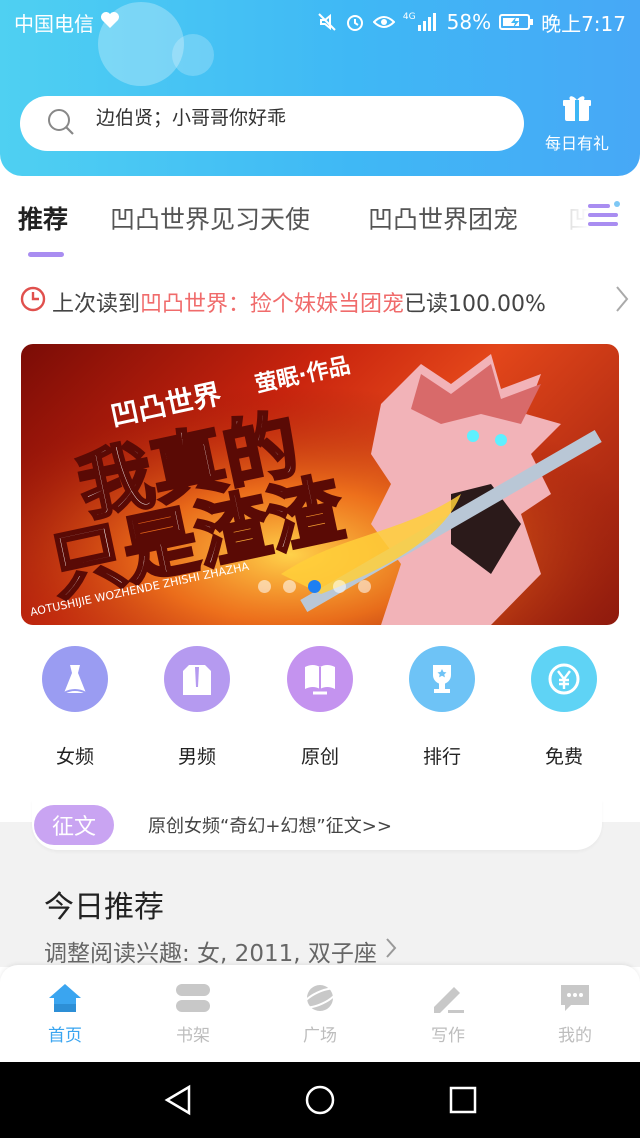 The image size is (640, 1138). I want to click on battery-percent: 58%, so click(469, 22).